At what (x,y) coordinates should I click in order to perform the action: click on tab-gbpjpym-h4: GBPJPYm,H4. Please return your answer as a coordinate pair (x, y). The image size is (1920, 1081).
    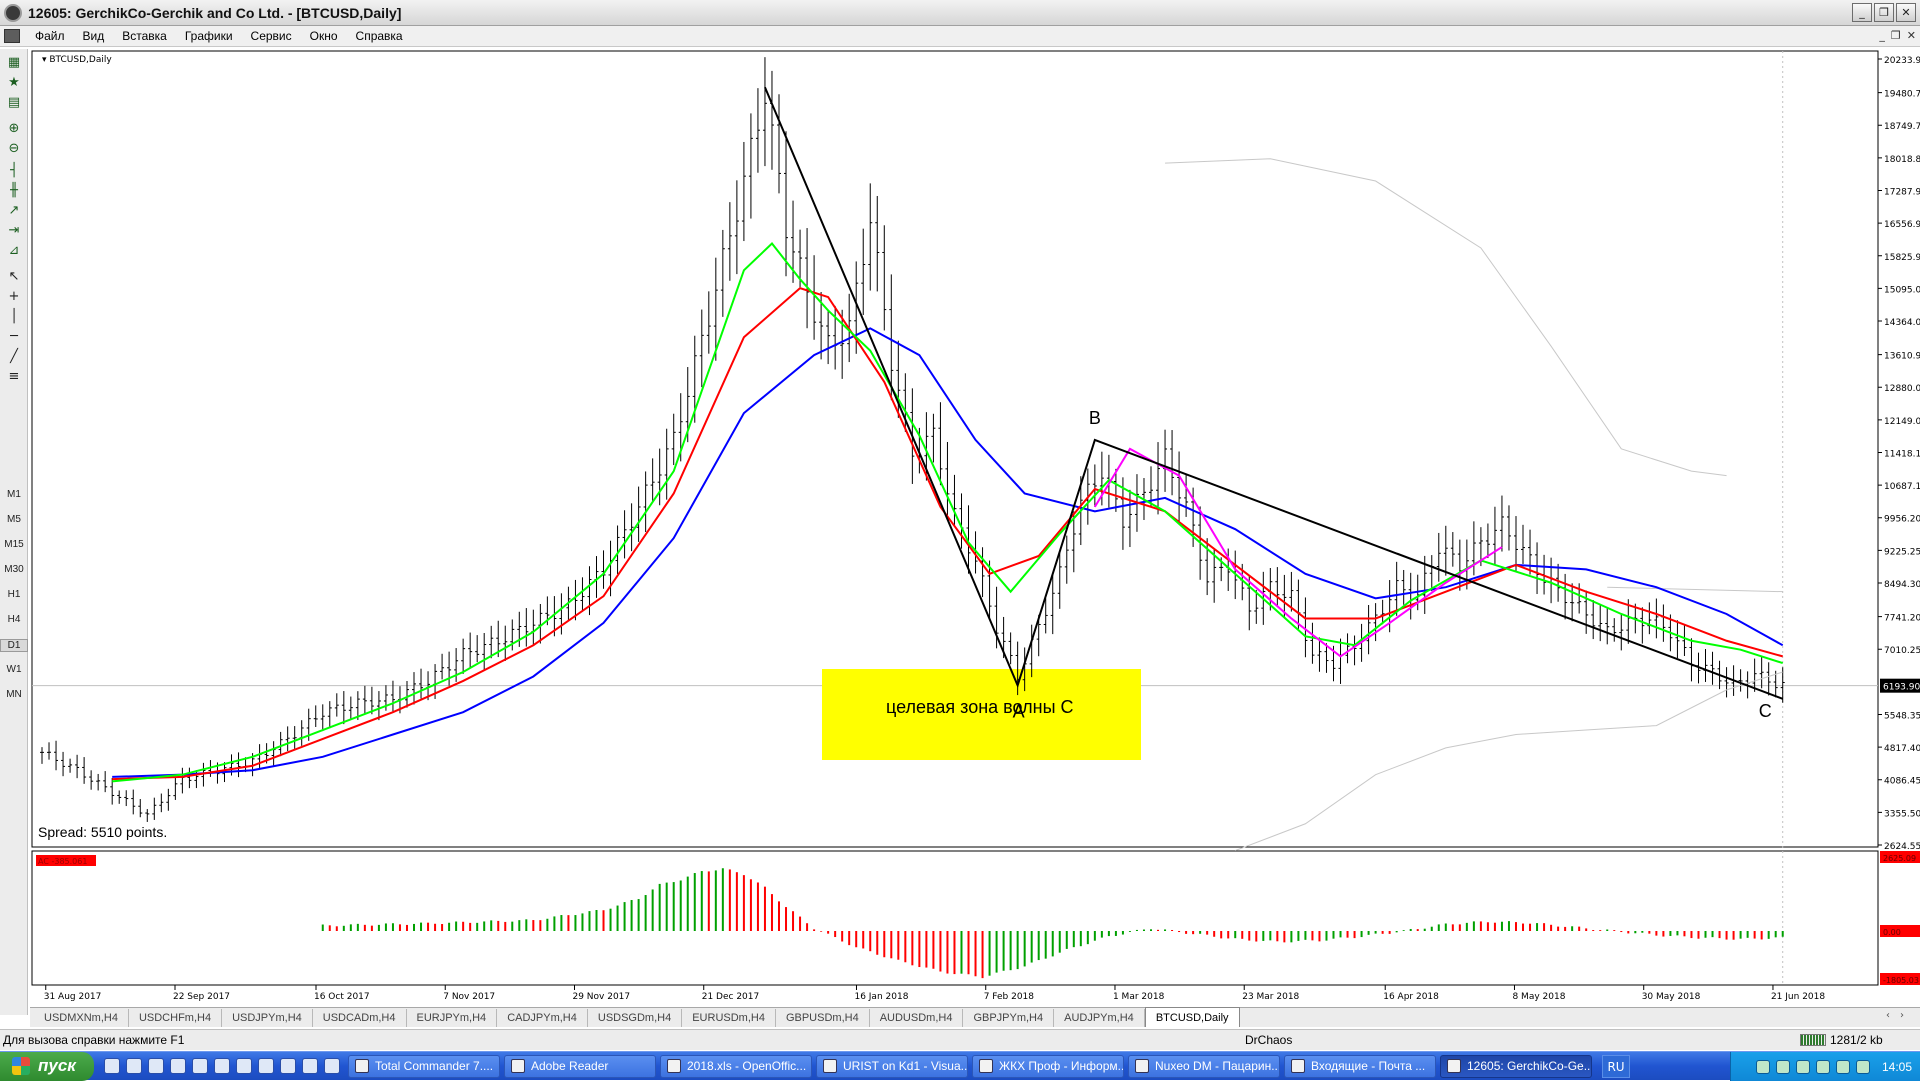
    Looking at the image, I should click on (1009, 1018).